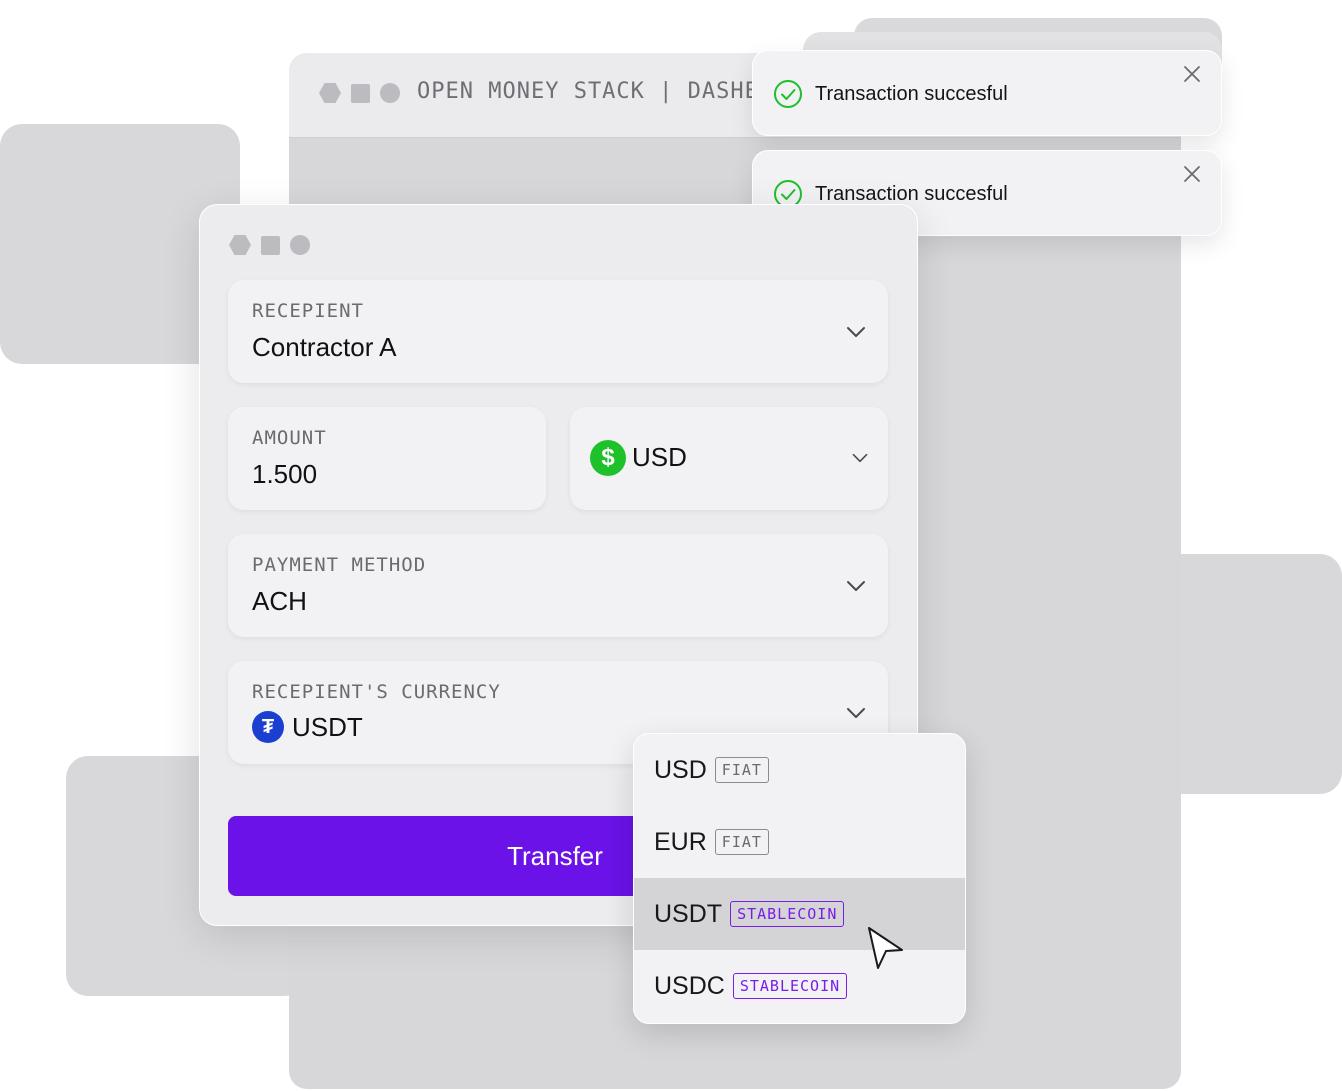  Describe the element at coordinates (885, 948) in the screenshot. I see `mouse-cursor-icon` at that location.